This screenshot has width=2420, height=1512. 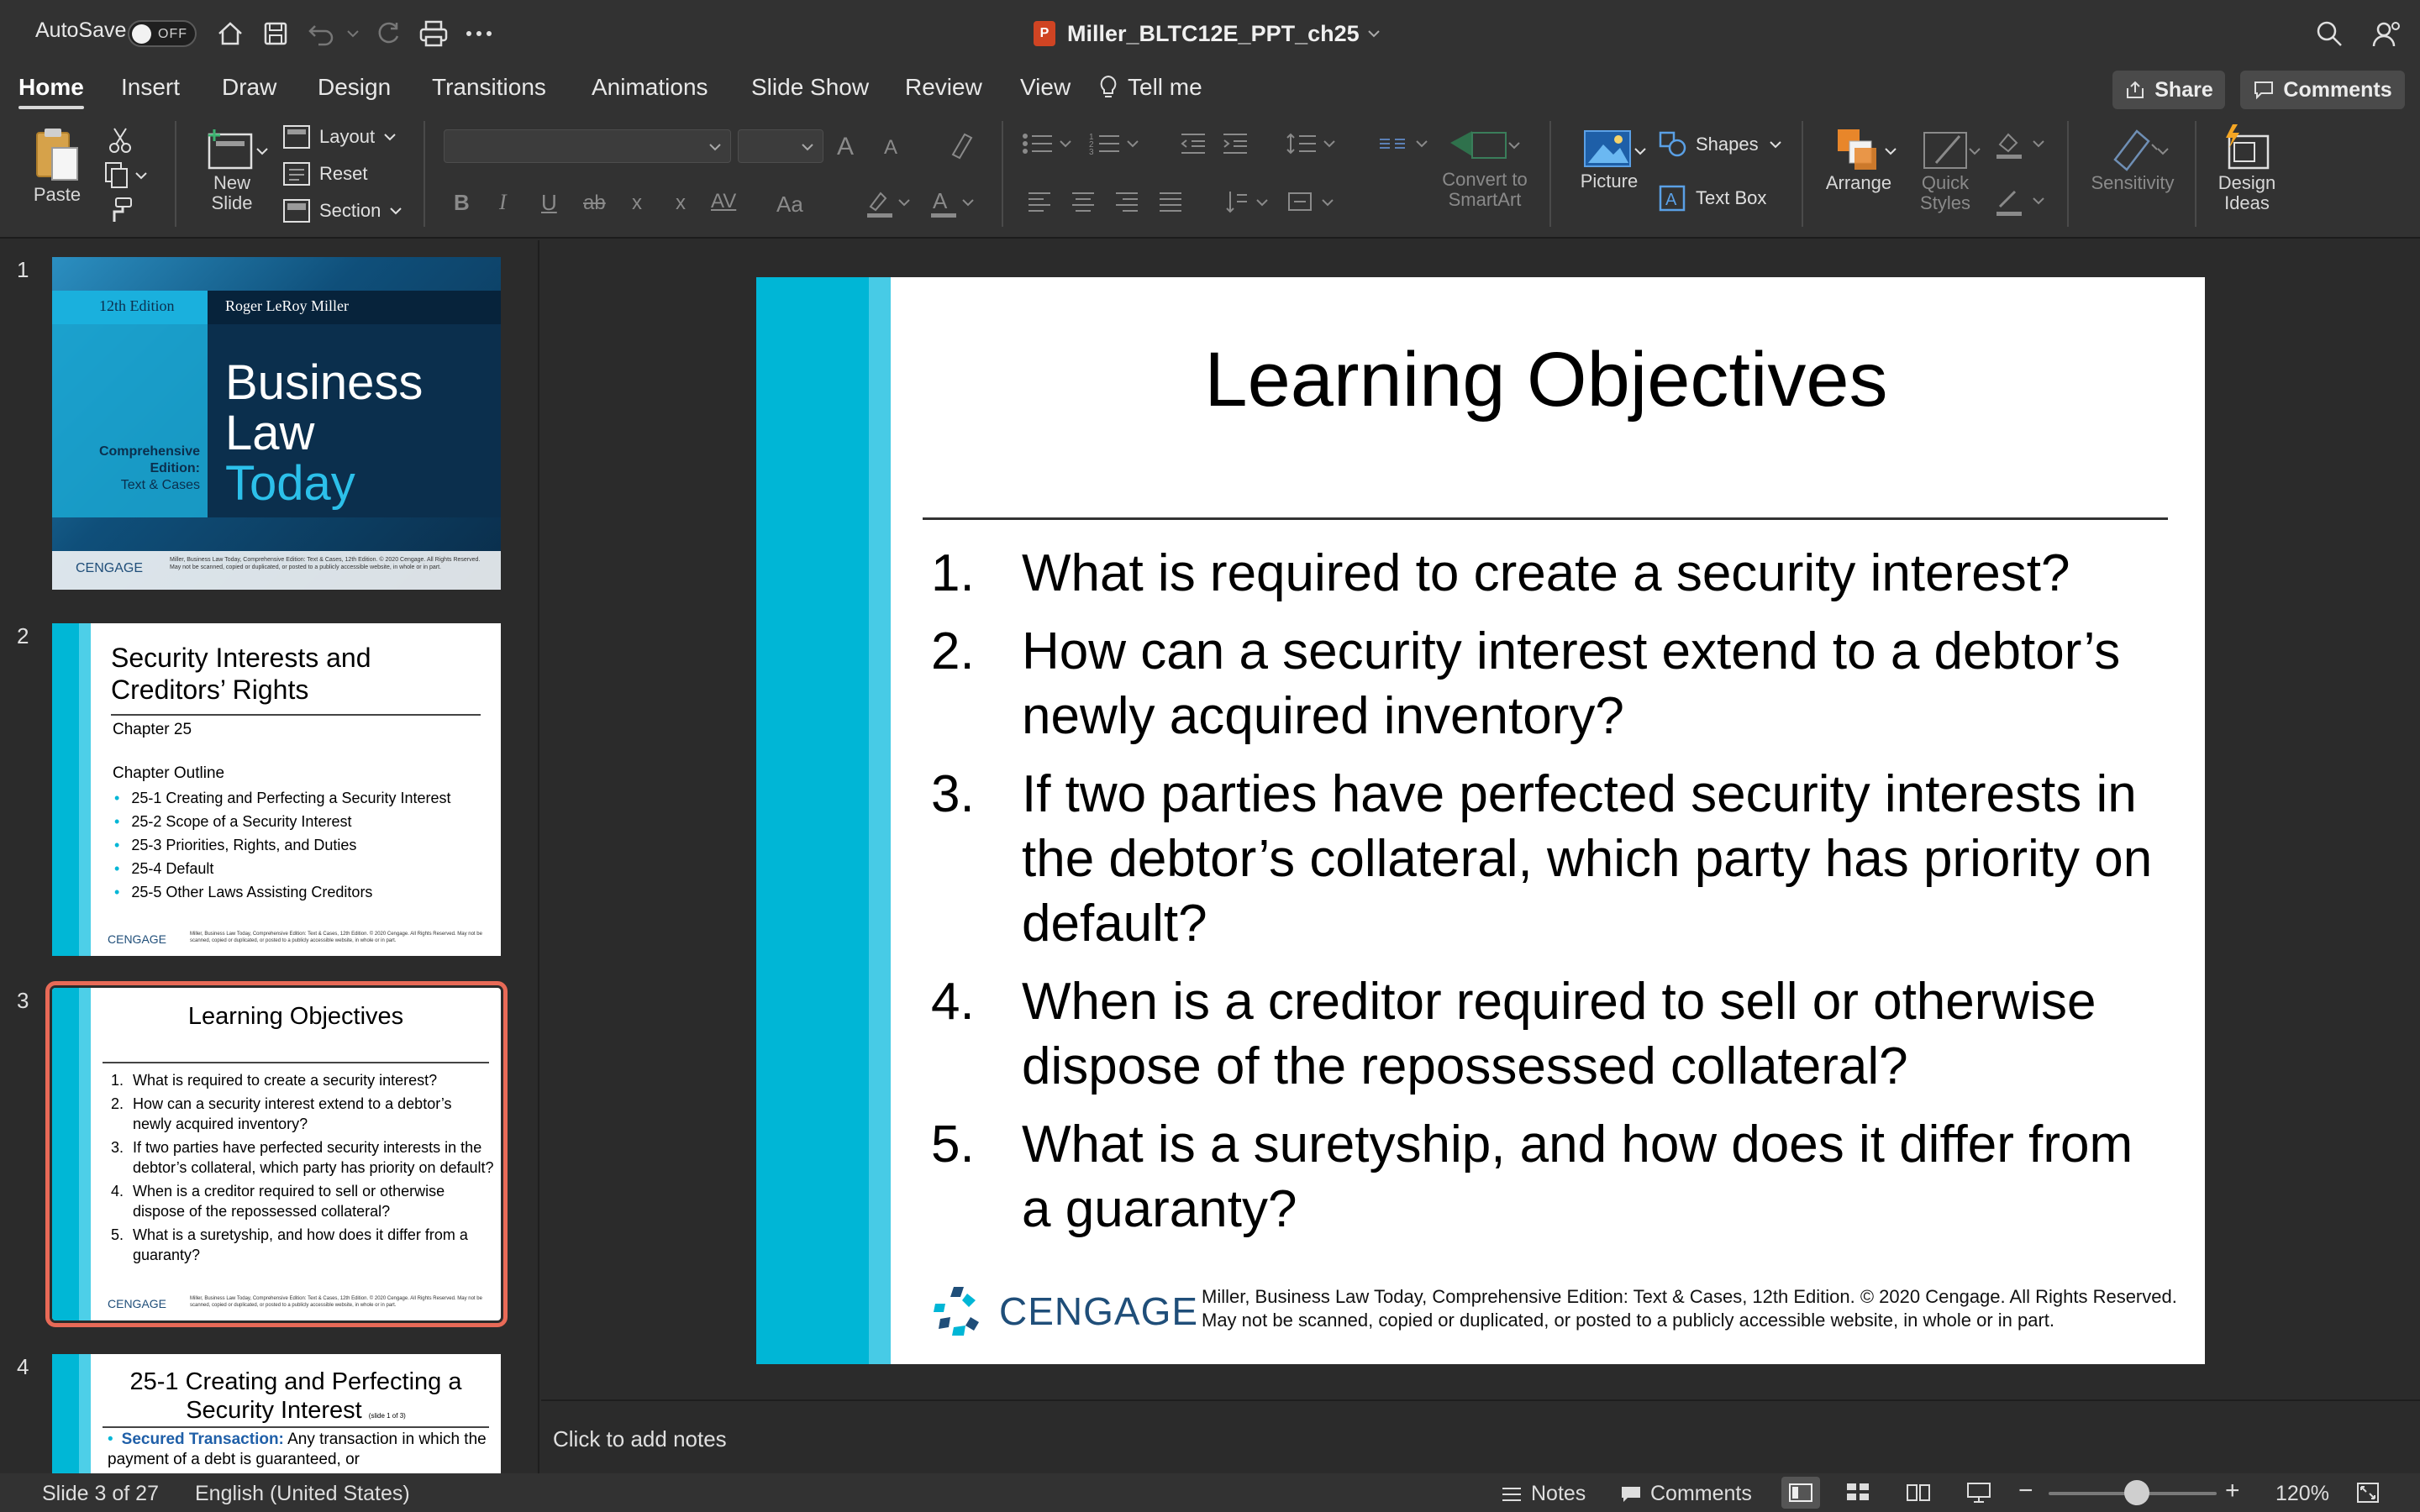 What do you see at coordinates (479, 33) in the screenshot?
I see `more-icon` at bounding box center [479, 33].